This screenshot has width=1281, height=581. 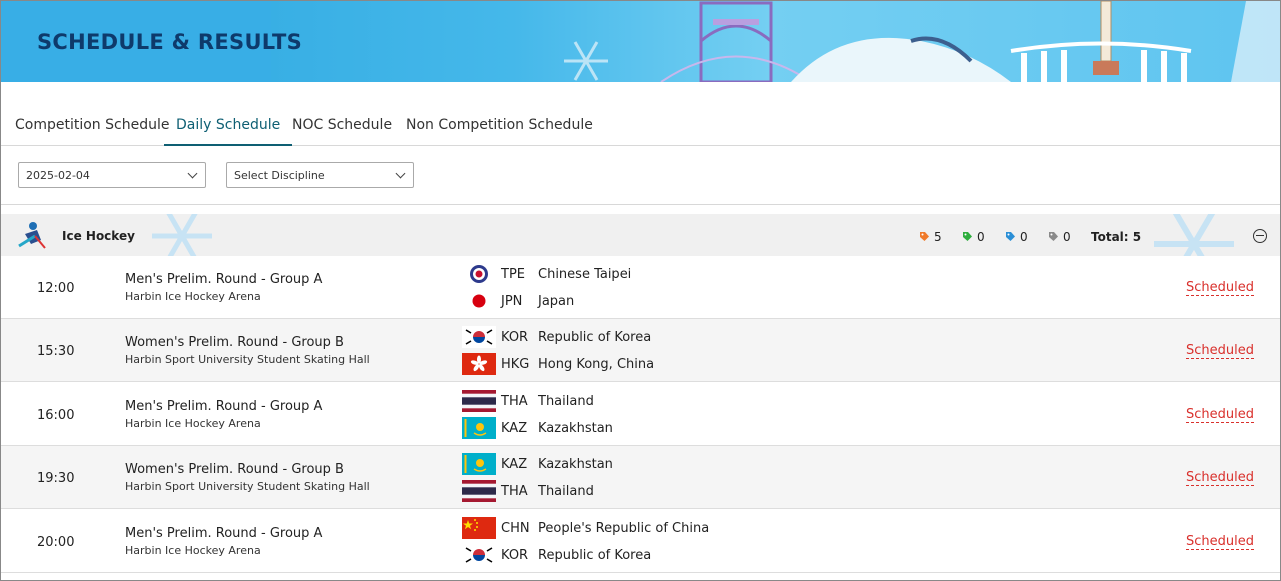 I want to click on hkg-flag-icon, so click(x=479, y=364).